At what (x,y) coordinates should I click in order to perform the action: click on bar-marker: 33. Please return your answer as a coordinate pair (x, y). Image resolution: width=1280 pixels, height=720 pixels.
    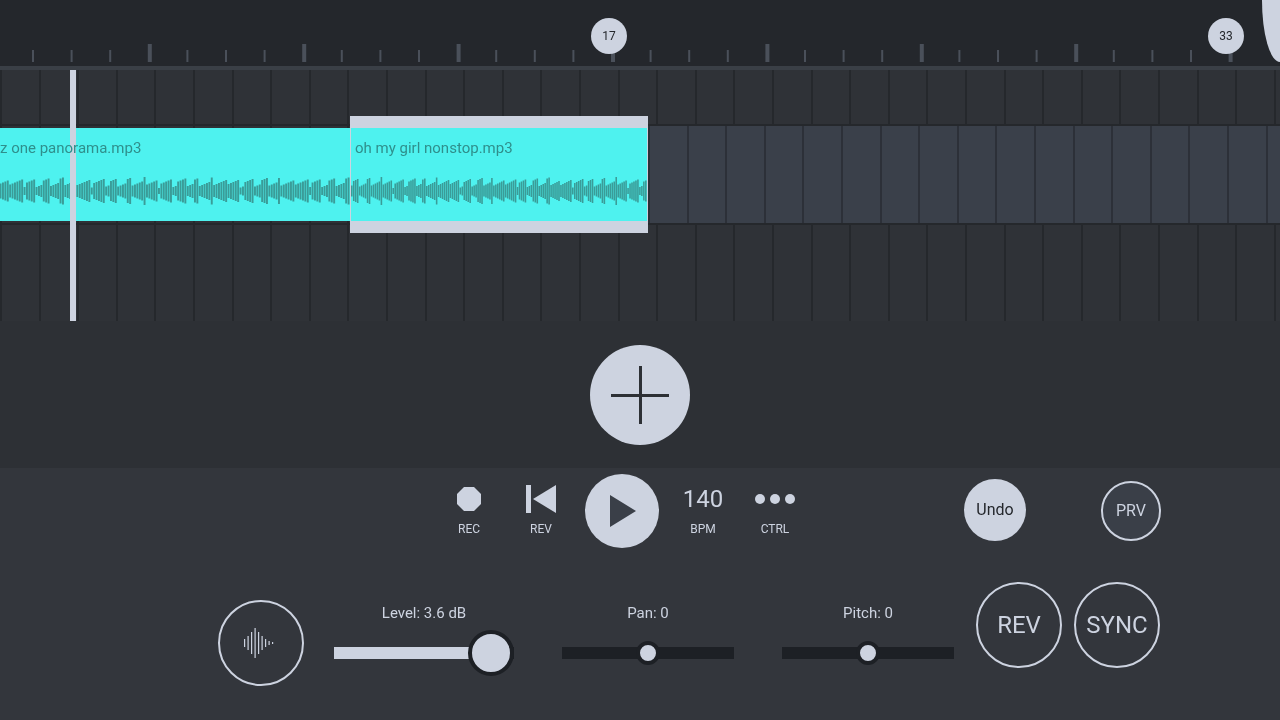
    Looking at the image, I should click on (1226, 36).